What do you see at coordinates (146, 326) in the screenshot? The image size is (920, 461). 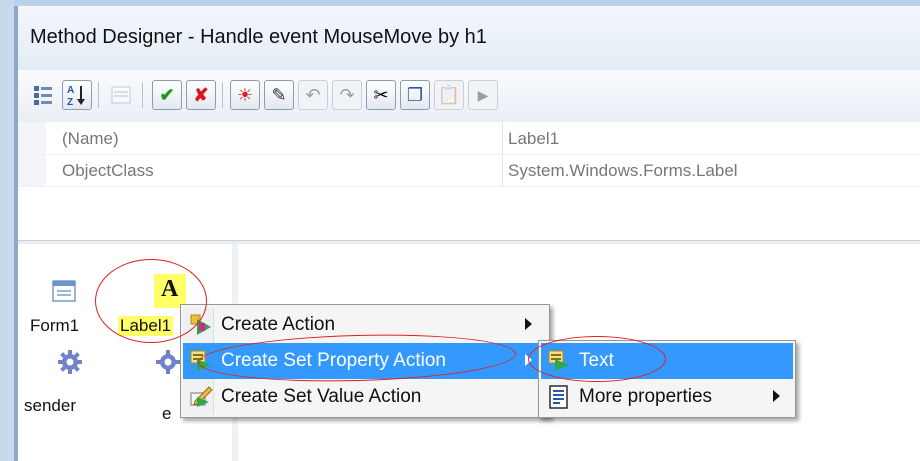 I see `label1-label: Label1` at bounding box center [146, 326].